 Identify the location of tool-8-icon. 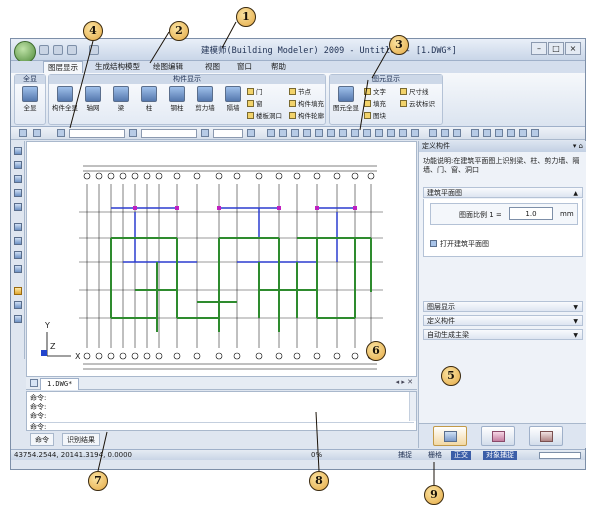
(355, 133).